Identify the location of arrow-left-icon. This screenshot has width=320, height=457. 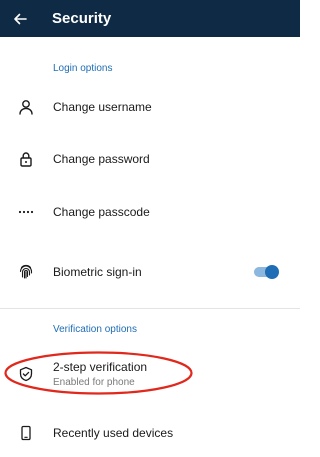
(20, 18).